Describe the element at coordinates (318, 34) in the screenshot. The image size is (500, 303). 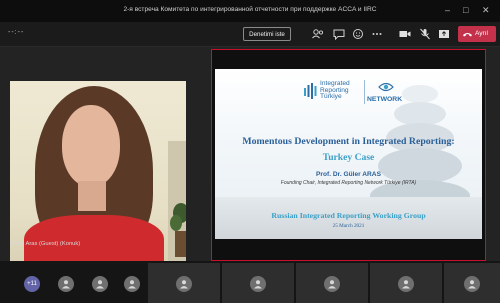
I see `people-icon` at that location.